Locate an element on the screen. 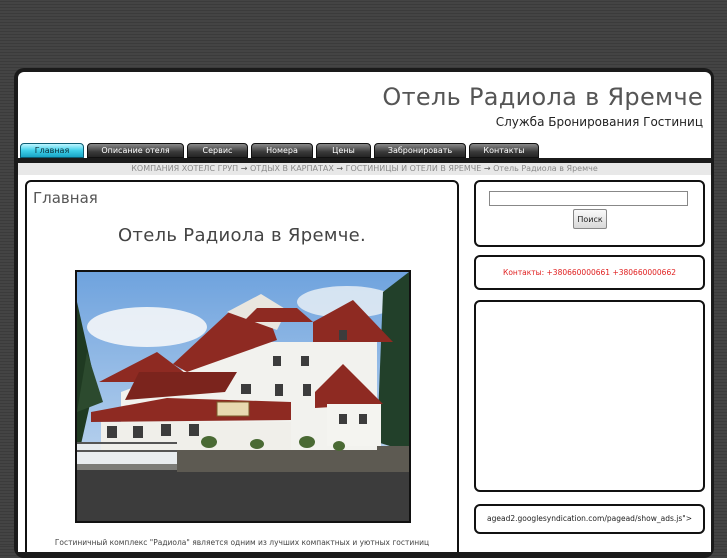 The image size is (727, 558). content-heading: Главная is located at coordinates (65, 198).